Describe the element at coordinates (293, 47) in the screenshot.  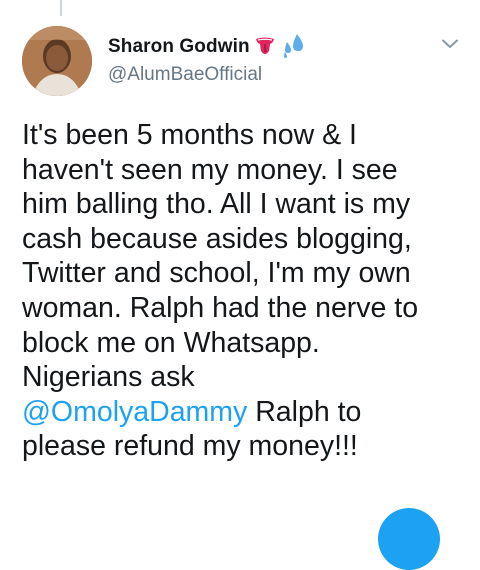
I see `sweat-droplets-emoji` at that location.